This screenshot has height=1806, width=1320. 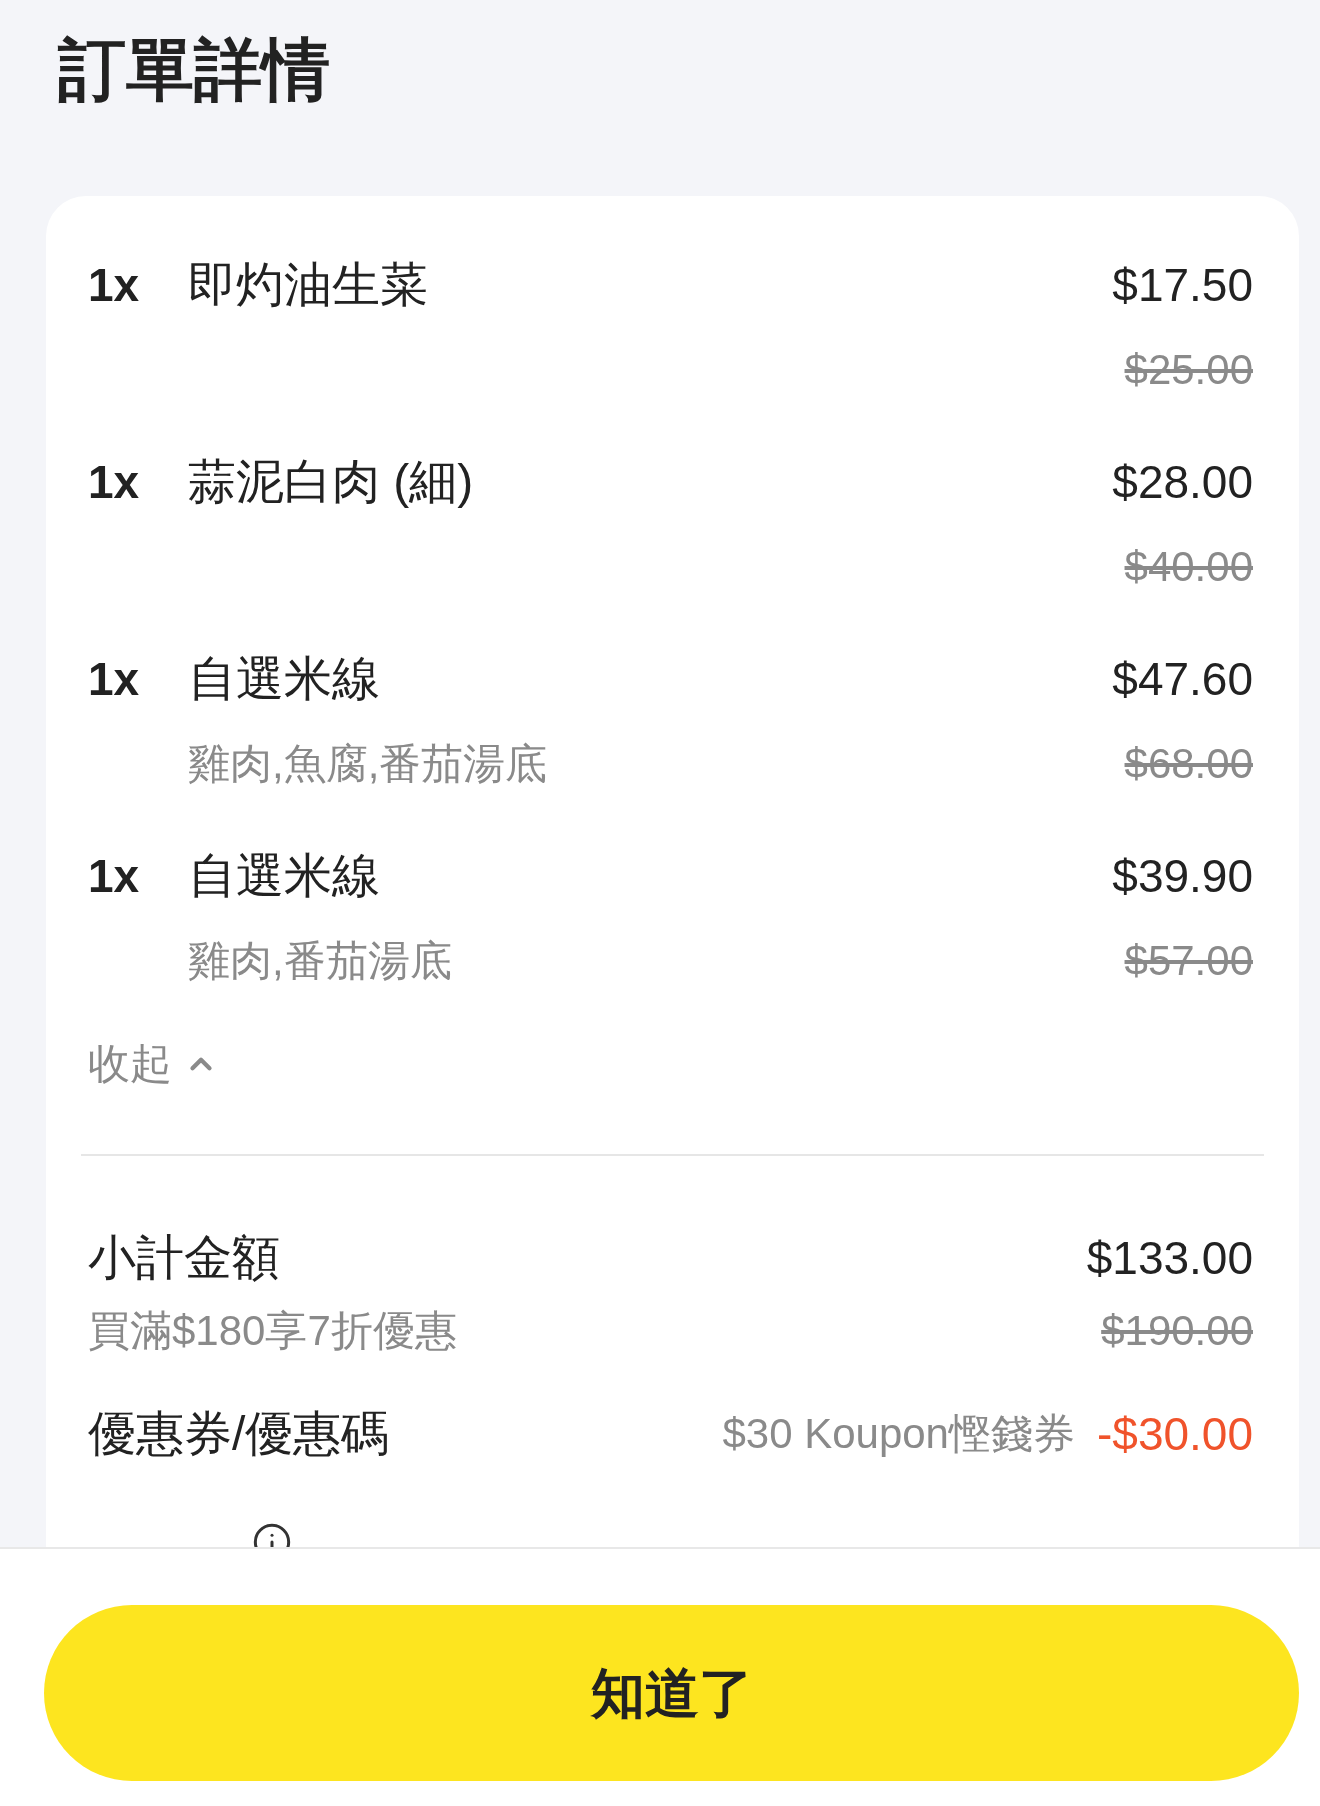 What do you see at coordinates (1182, 679) in the screenshot?
I see `item-price: $47.60` at bounding box center [1182, 679].